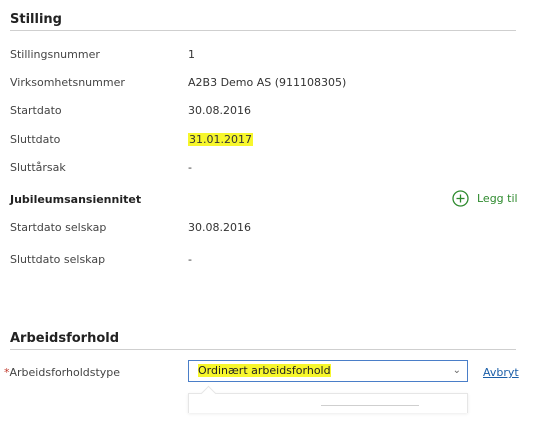 Image resolution: width=551 pixels, height=427 pixels. What do you see at coordinates (497, 198) in the screenshot?
I see `add-jubileum-label: Legg til` at bounding box center [497, 198].